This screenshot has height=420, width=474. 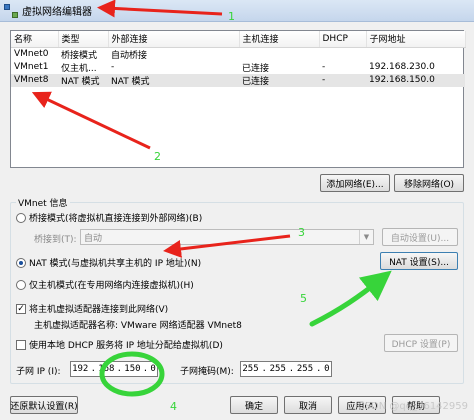 What do you see at coordinates (21, 262) in the screenshot?
I see `nat-radio` at bounding box center [21, 262].